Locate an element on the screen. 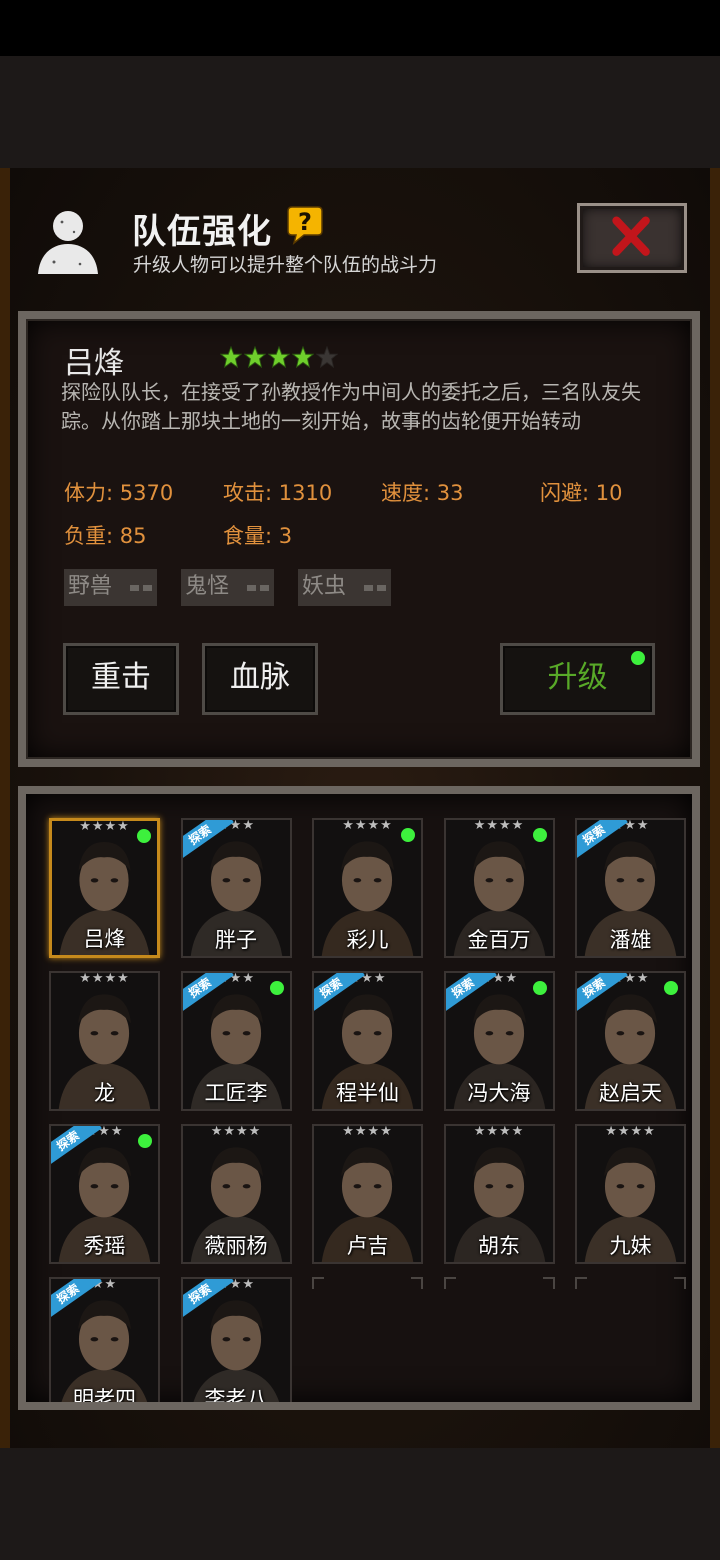 The image size is (720, 1560). stat-load: 负重: 85 is located at coordinates (105, 536).